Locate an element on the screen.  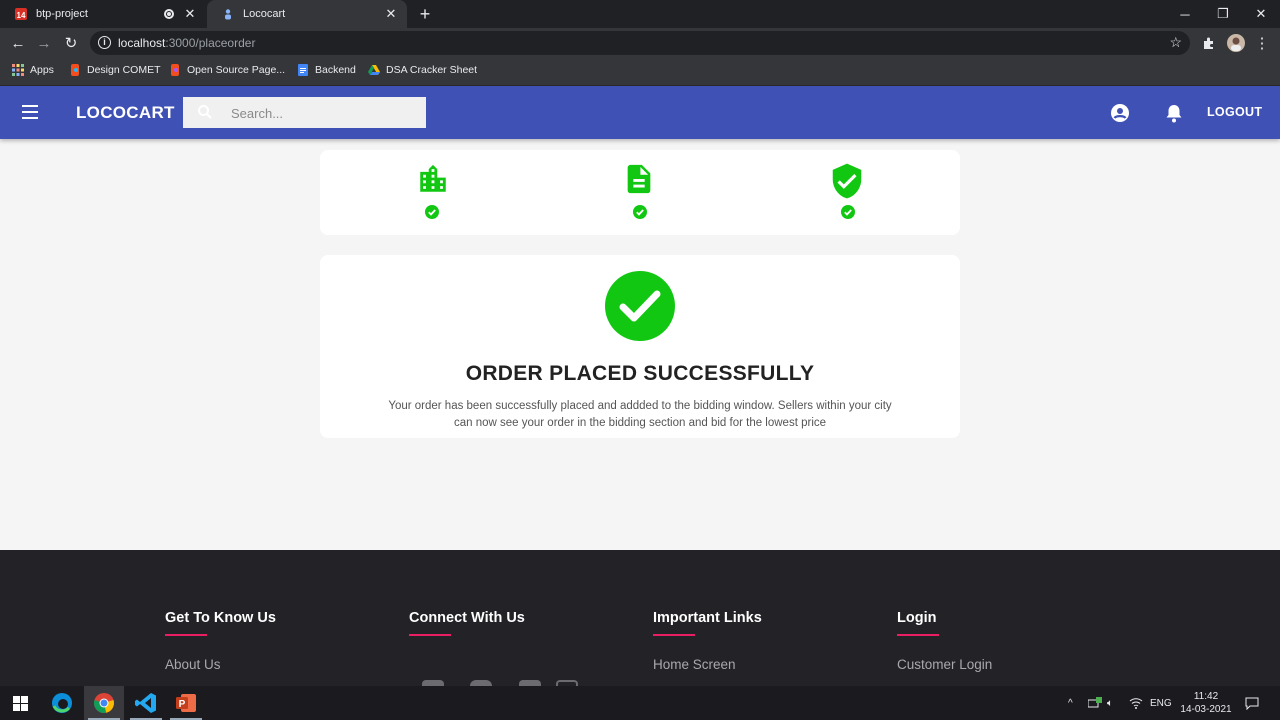
step-details is located at coordinates (642, 181).